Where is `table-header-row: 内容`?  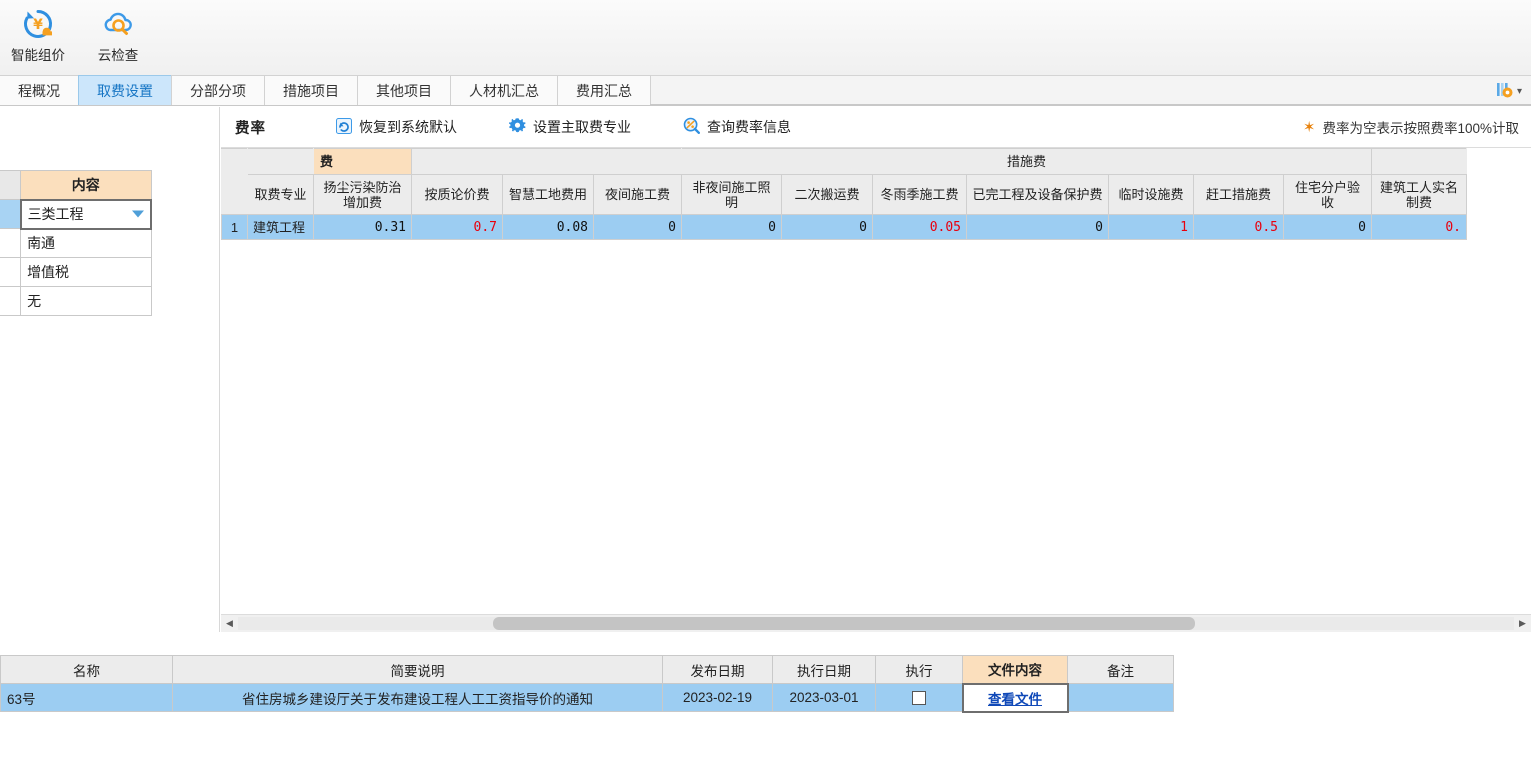 table-header-row: 内容 is located at coordinates (76, 185).